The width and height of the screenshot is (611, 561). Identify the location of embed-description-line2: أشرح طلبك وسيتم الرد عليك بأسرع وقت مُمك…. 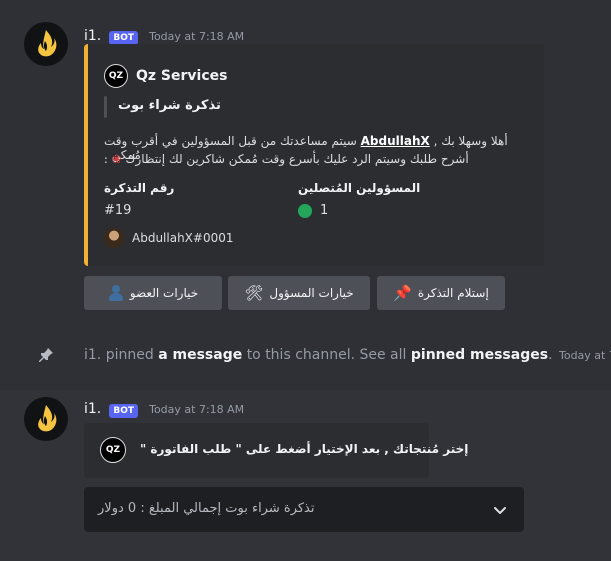
(286, 159).